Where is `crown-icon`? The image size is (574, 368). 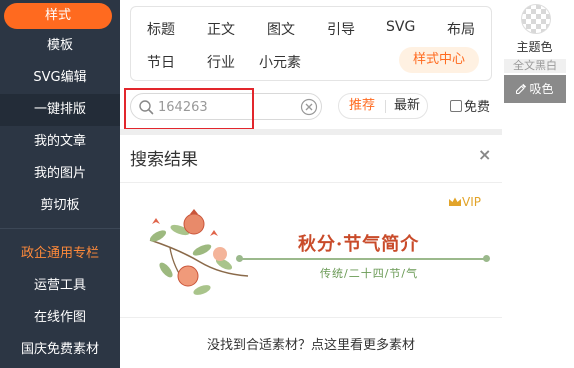 crown-icon is located at coordinates (455, 201).